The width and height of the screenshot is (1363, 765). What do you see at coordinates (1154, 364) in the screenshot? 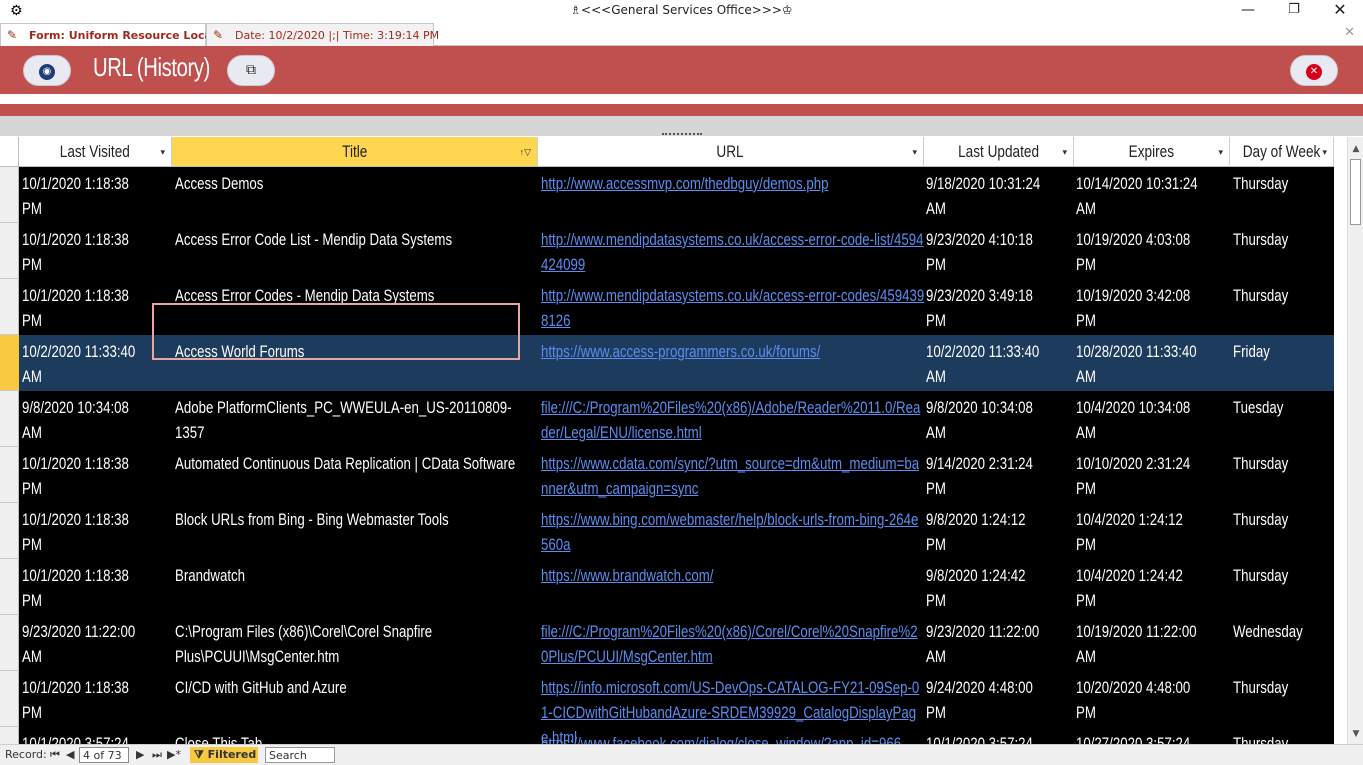
I see `cell-expires: 10/28/2020 11:33:40 AM` at bounding box center [1154, 364].